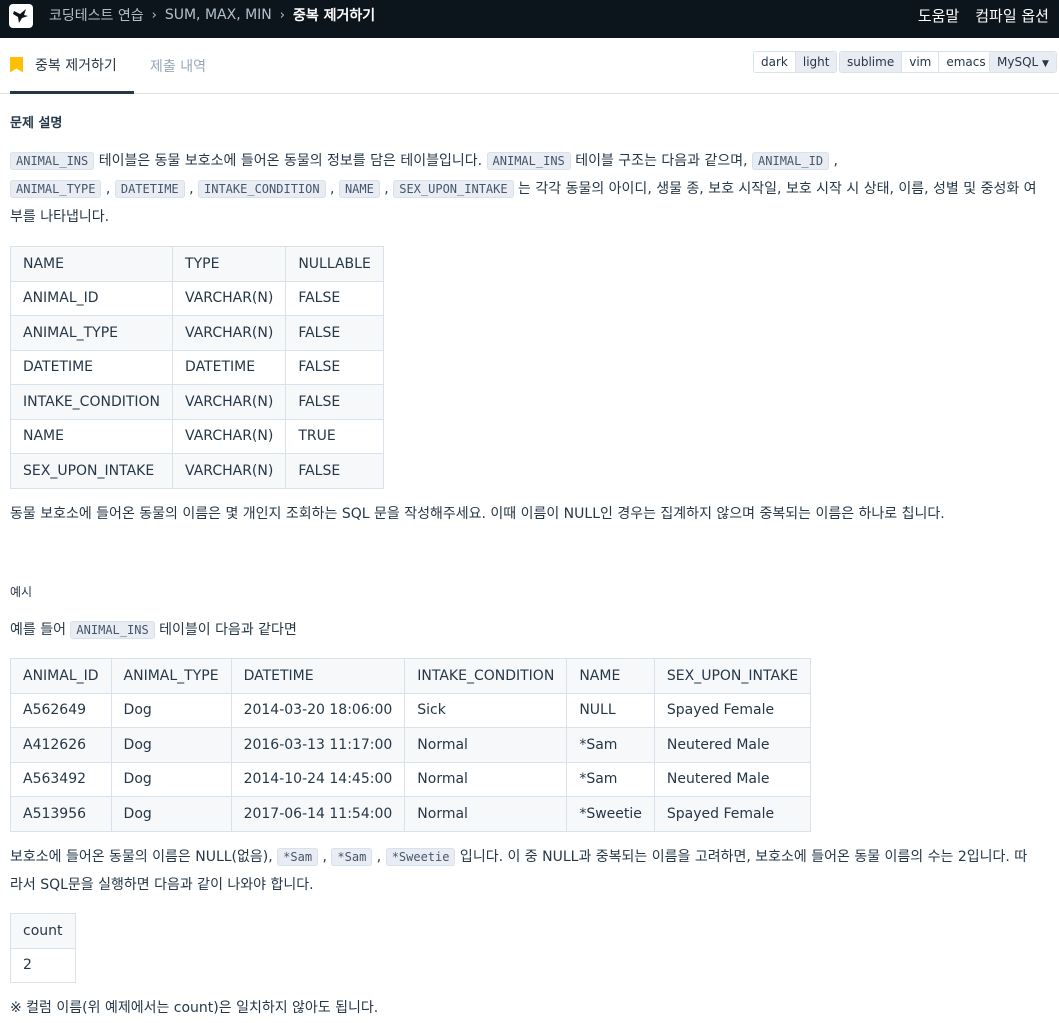 The image size is (1059, 1023). Describe the element at coordinates (144, 857) in the screenshot. I see `text: 보호소에 들어온 동물의 이름은 NULL(없음),` at that location.